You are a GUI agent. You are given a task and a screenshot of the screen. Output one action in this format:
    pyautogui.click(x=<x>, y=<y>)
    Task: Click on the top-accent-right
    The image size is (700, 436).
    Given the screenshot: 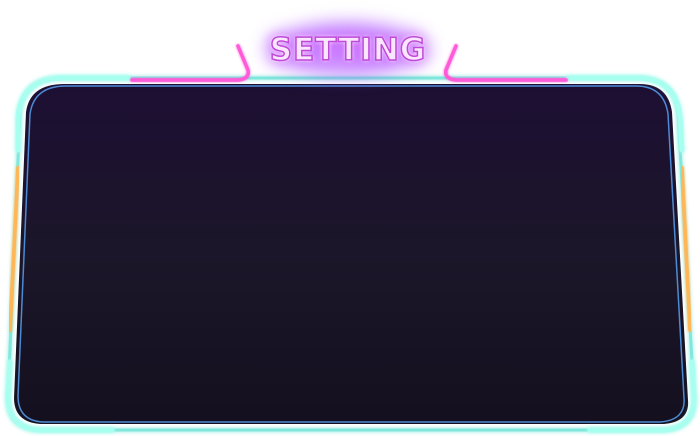 What is the action you would take?
    pyautogui.click(x=505, y=63)
    